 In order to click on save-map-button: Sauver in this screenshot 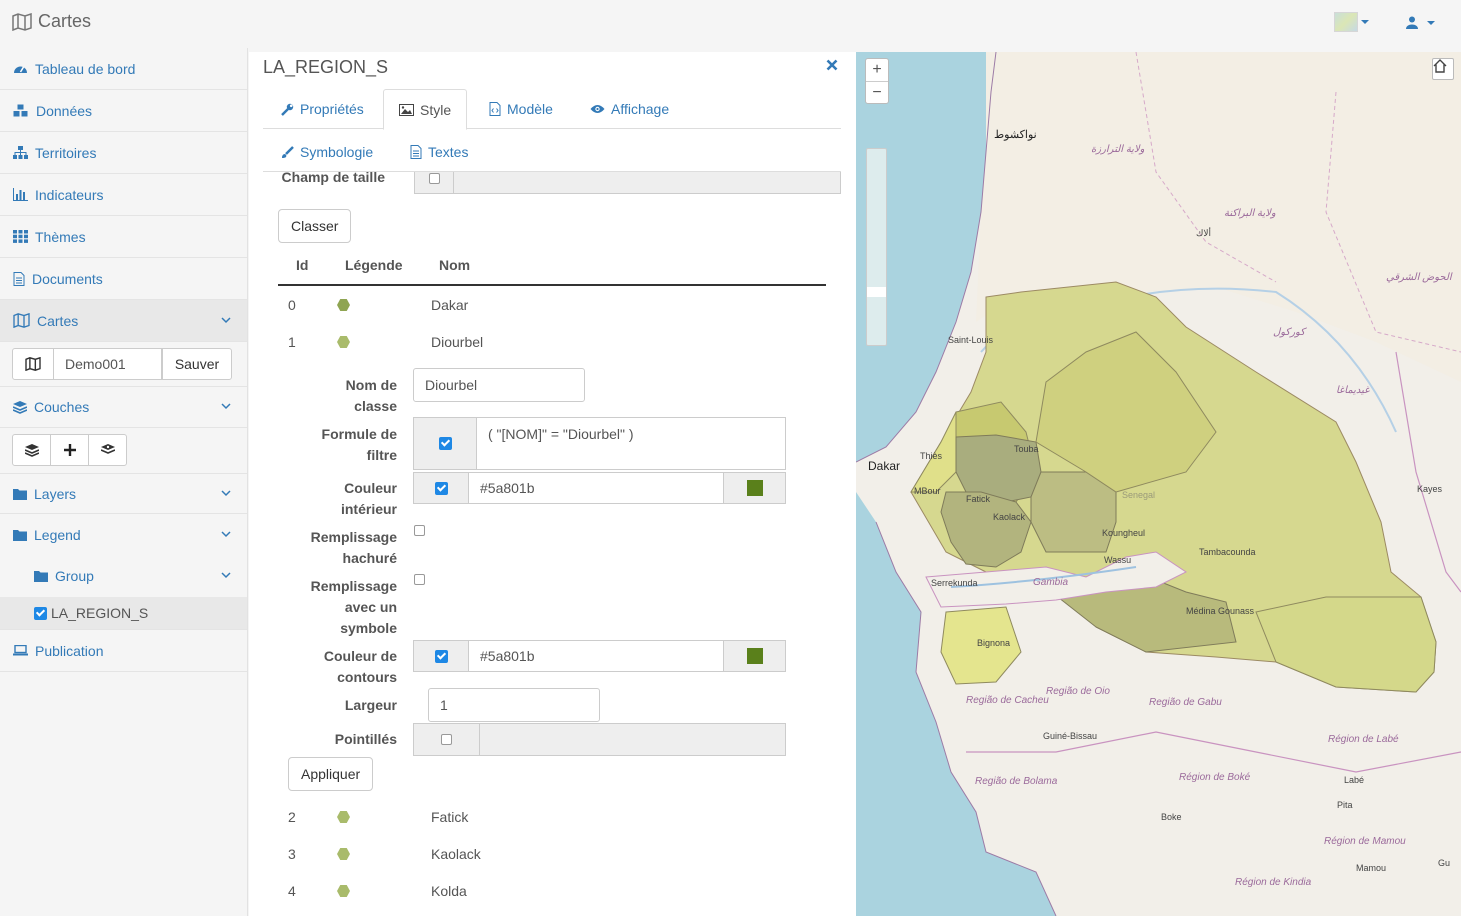, I will do `click(197, 364)`.